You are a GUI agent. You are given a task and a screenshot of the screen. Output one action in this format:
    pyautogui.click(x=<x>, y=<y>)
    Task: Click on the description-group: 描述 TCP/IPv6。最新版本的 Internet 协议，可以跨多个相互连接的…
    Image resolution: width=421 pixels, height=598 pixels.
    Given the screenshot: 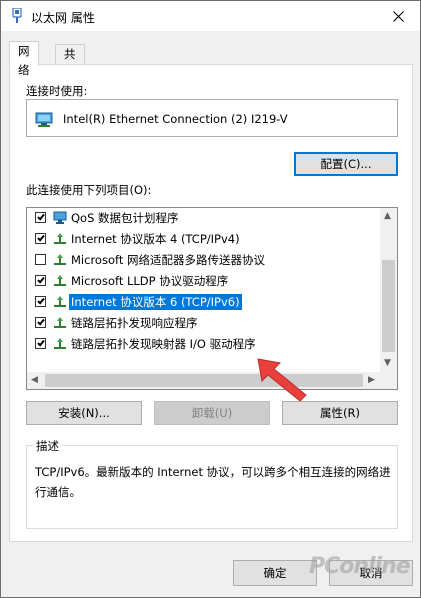 What is the action you would take?
    pyautogui.click(x=212, y=483)
    